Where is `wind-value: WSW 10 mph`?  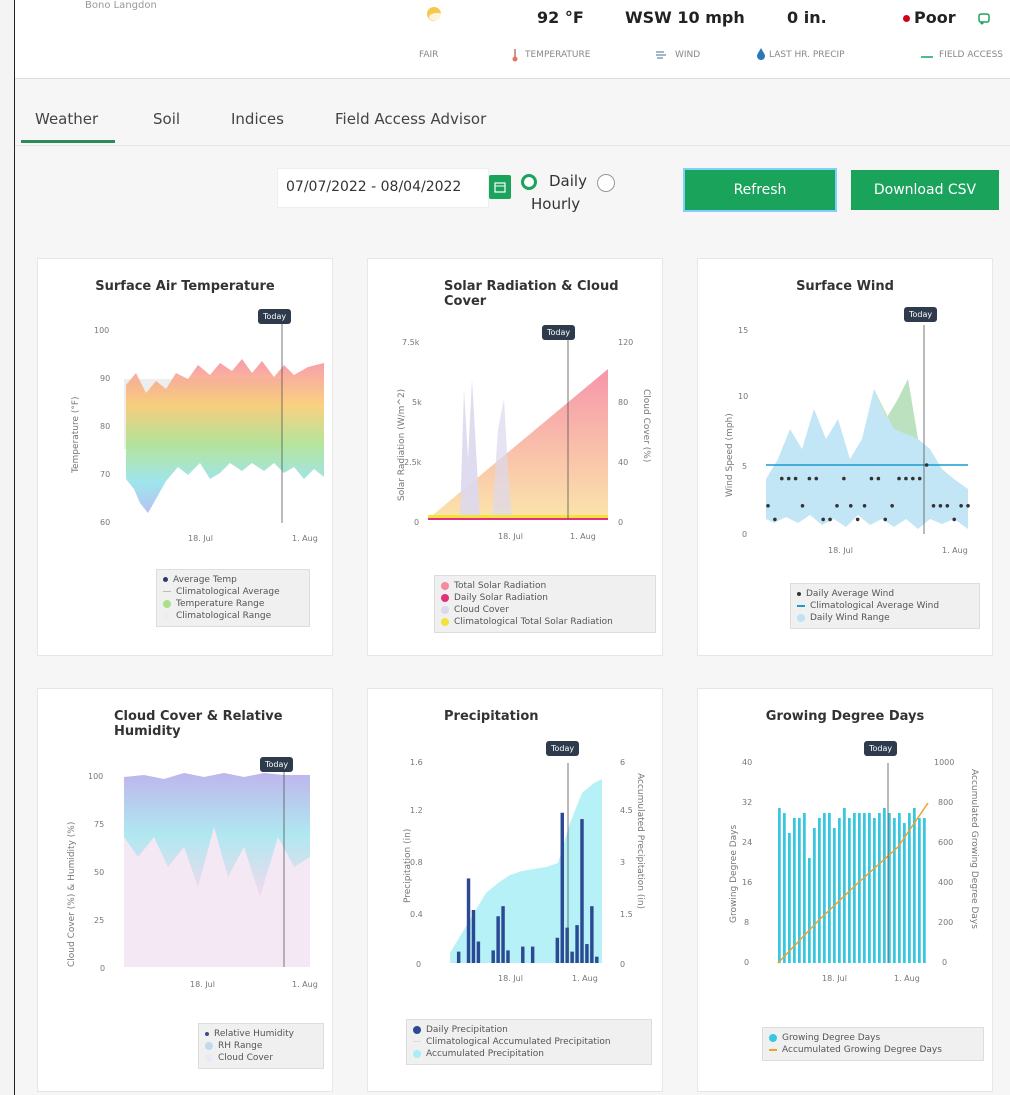
wind-value: WSW 10 mph is located at coordinates (685, 17).